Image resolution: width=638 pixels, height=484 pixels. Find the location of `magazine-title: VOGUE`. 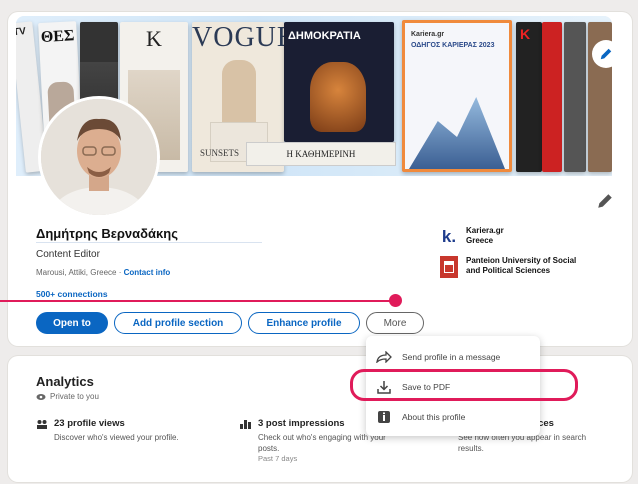

magazine-title: VOGUE is located at coordinates (238, 37).